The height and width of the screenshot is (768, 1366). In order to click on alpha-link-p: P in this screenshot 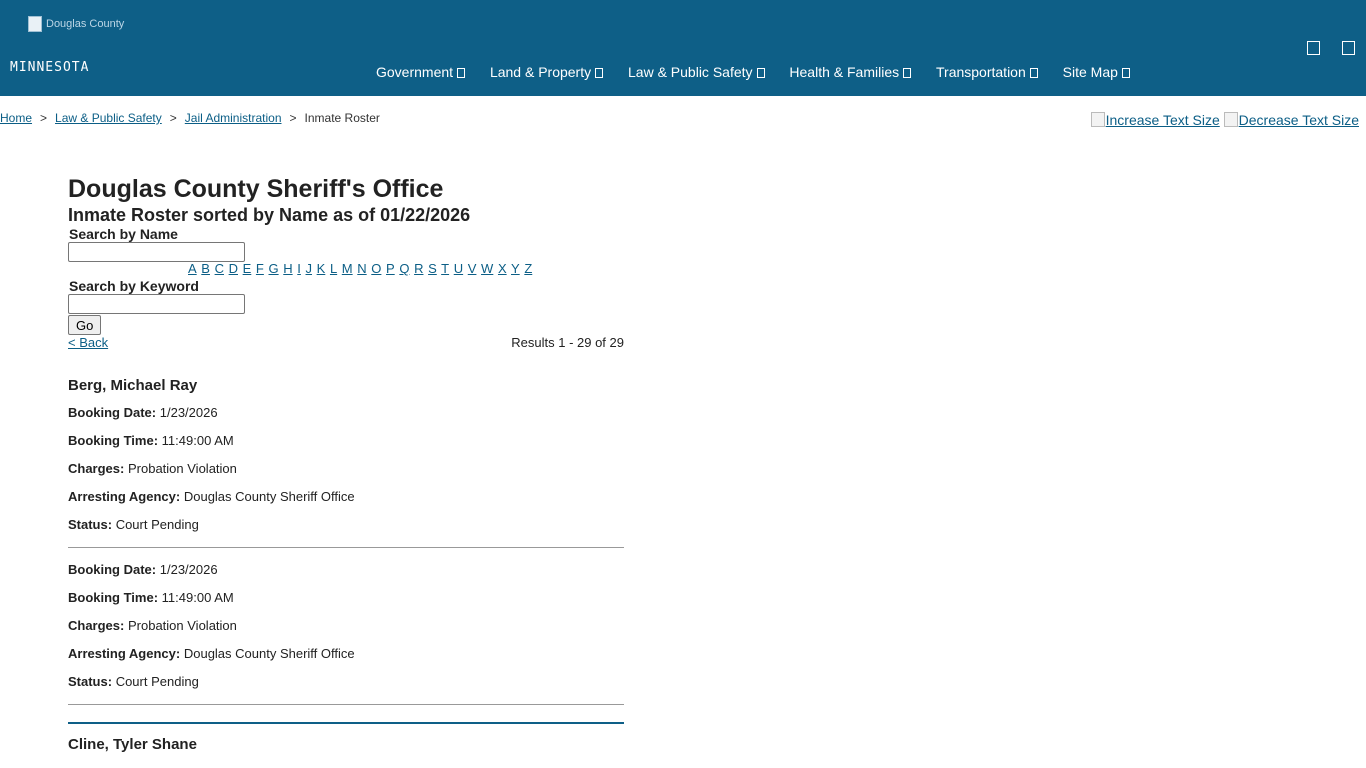, I will do `click(390, 268)`.